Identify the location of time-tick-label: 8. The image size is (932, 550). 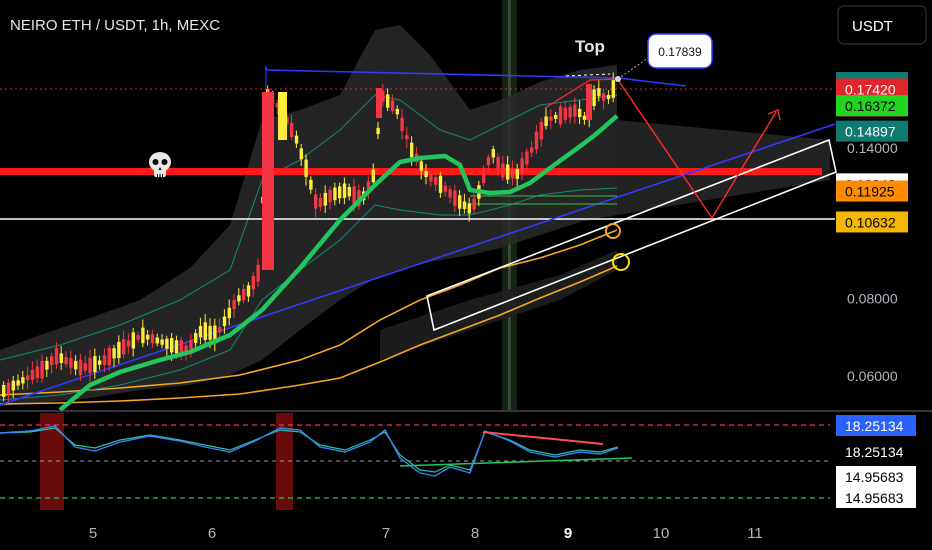
(475, 533).